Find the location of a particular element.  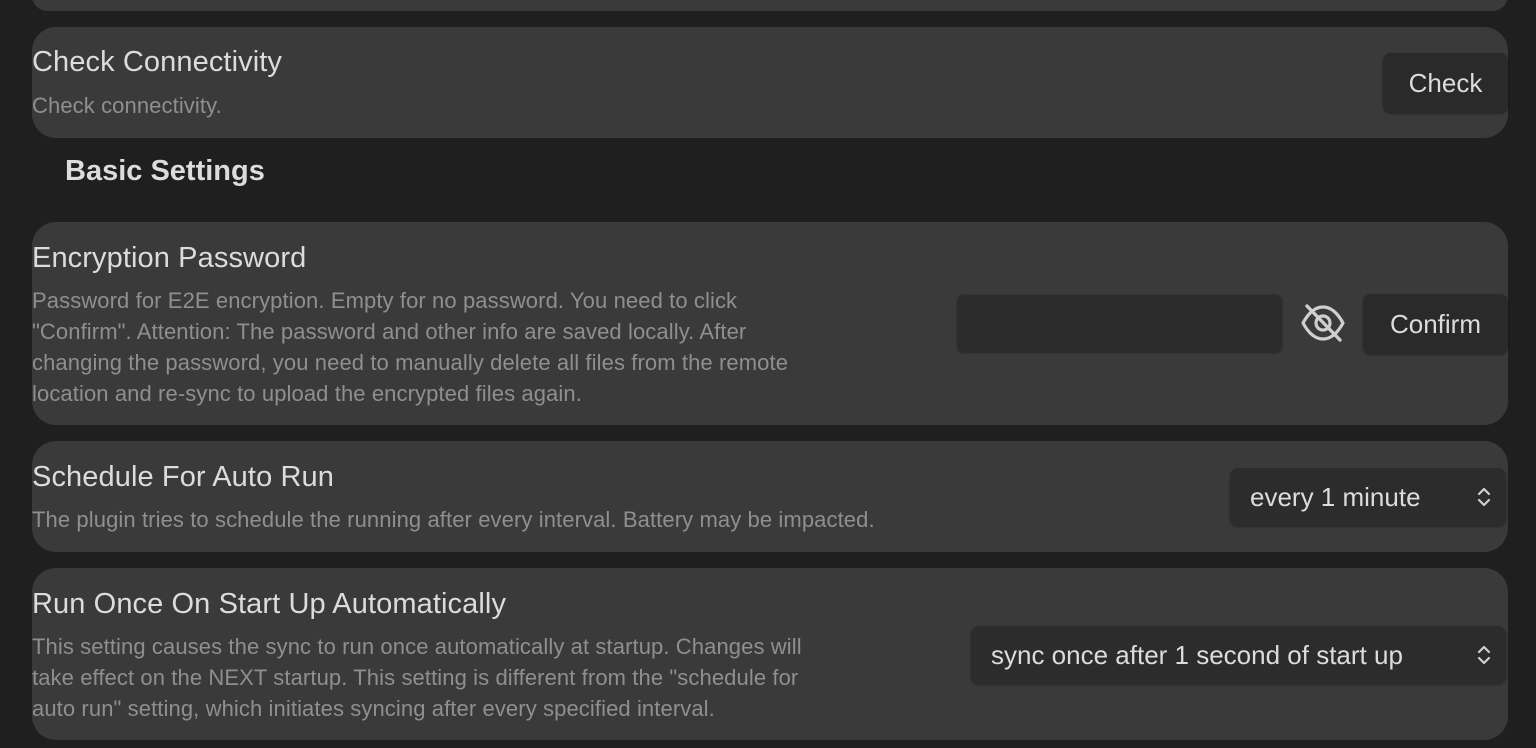

check-button: Check is located at coordinates (1445, 83).